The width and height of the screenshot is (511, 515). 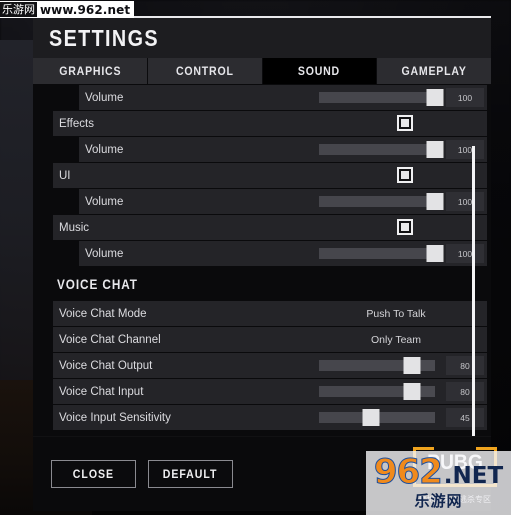 I want to click on site-watermark-url: www.962.net, so click(x=85, y=9).